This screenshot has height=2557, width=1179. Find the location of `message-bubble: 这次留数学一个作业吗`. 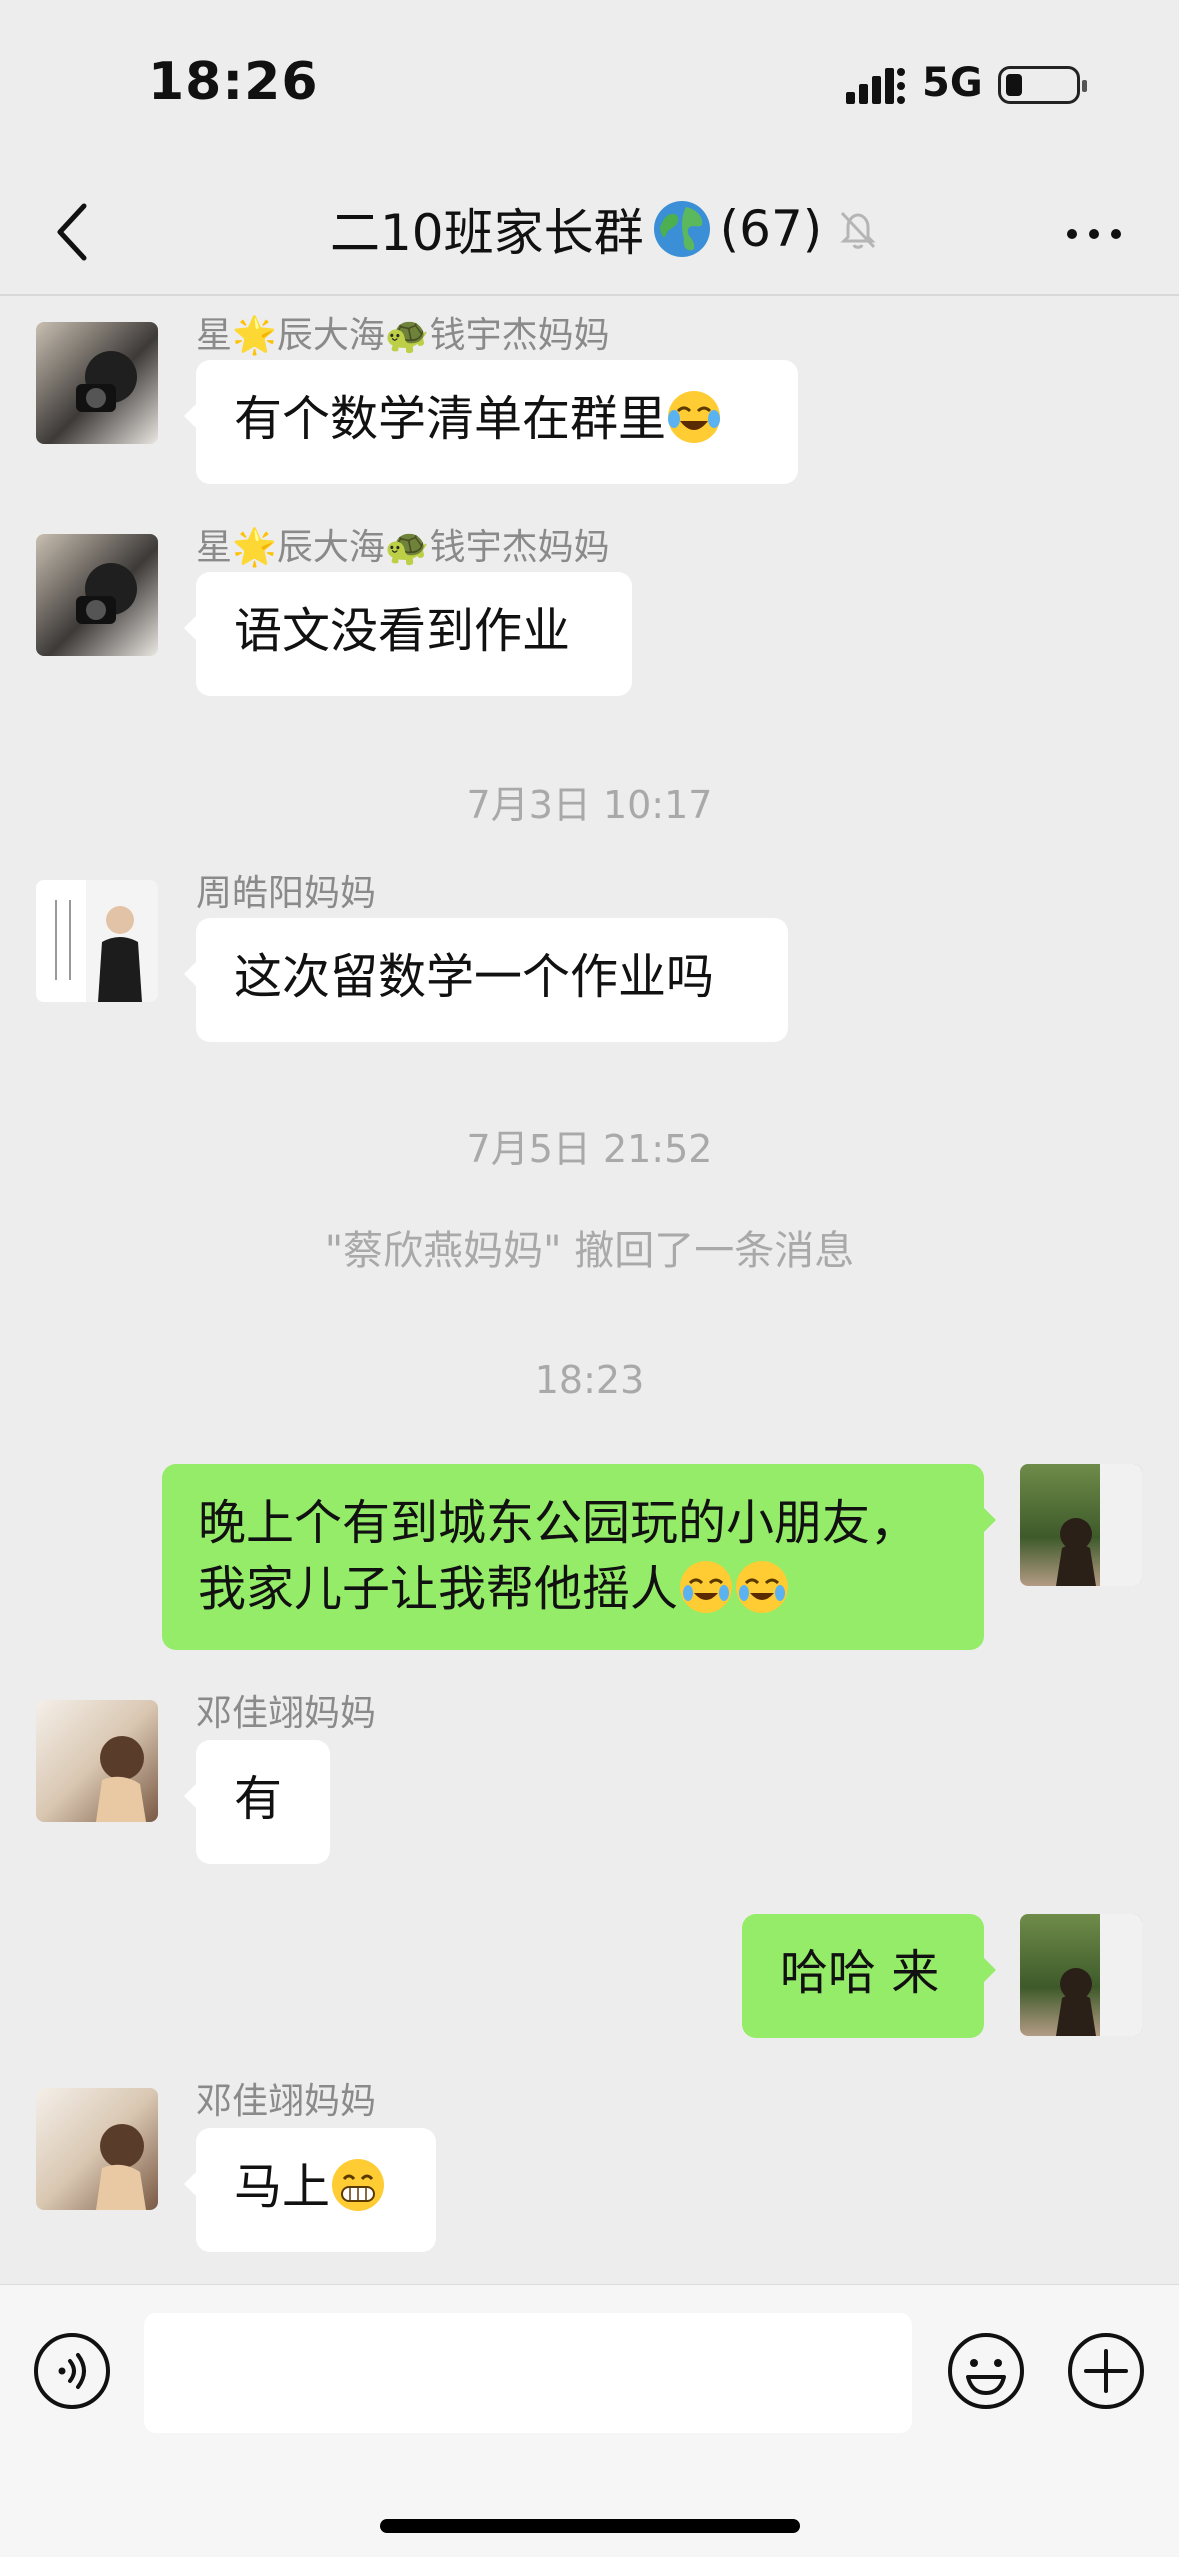

message-bubble: 这次留数学一个作业吗 is located at coordinates (486, 980).